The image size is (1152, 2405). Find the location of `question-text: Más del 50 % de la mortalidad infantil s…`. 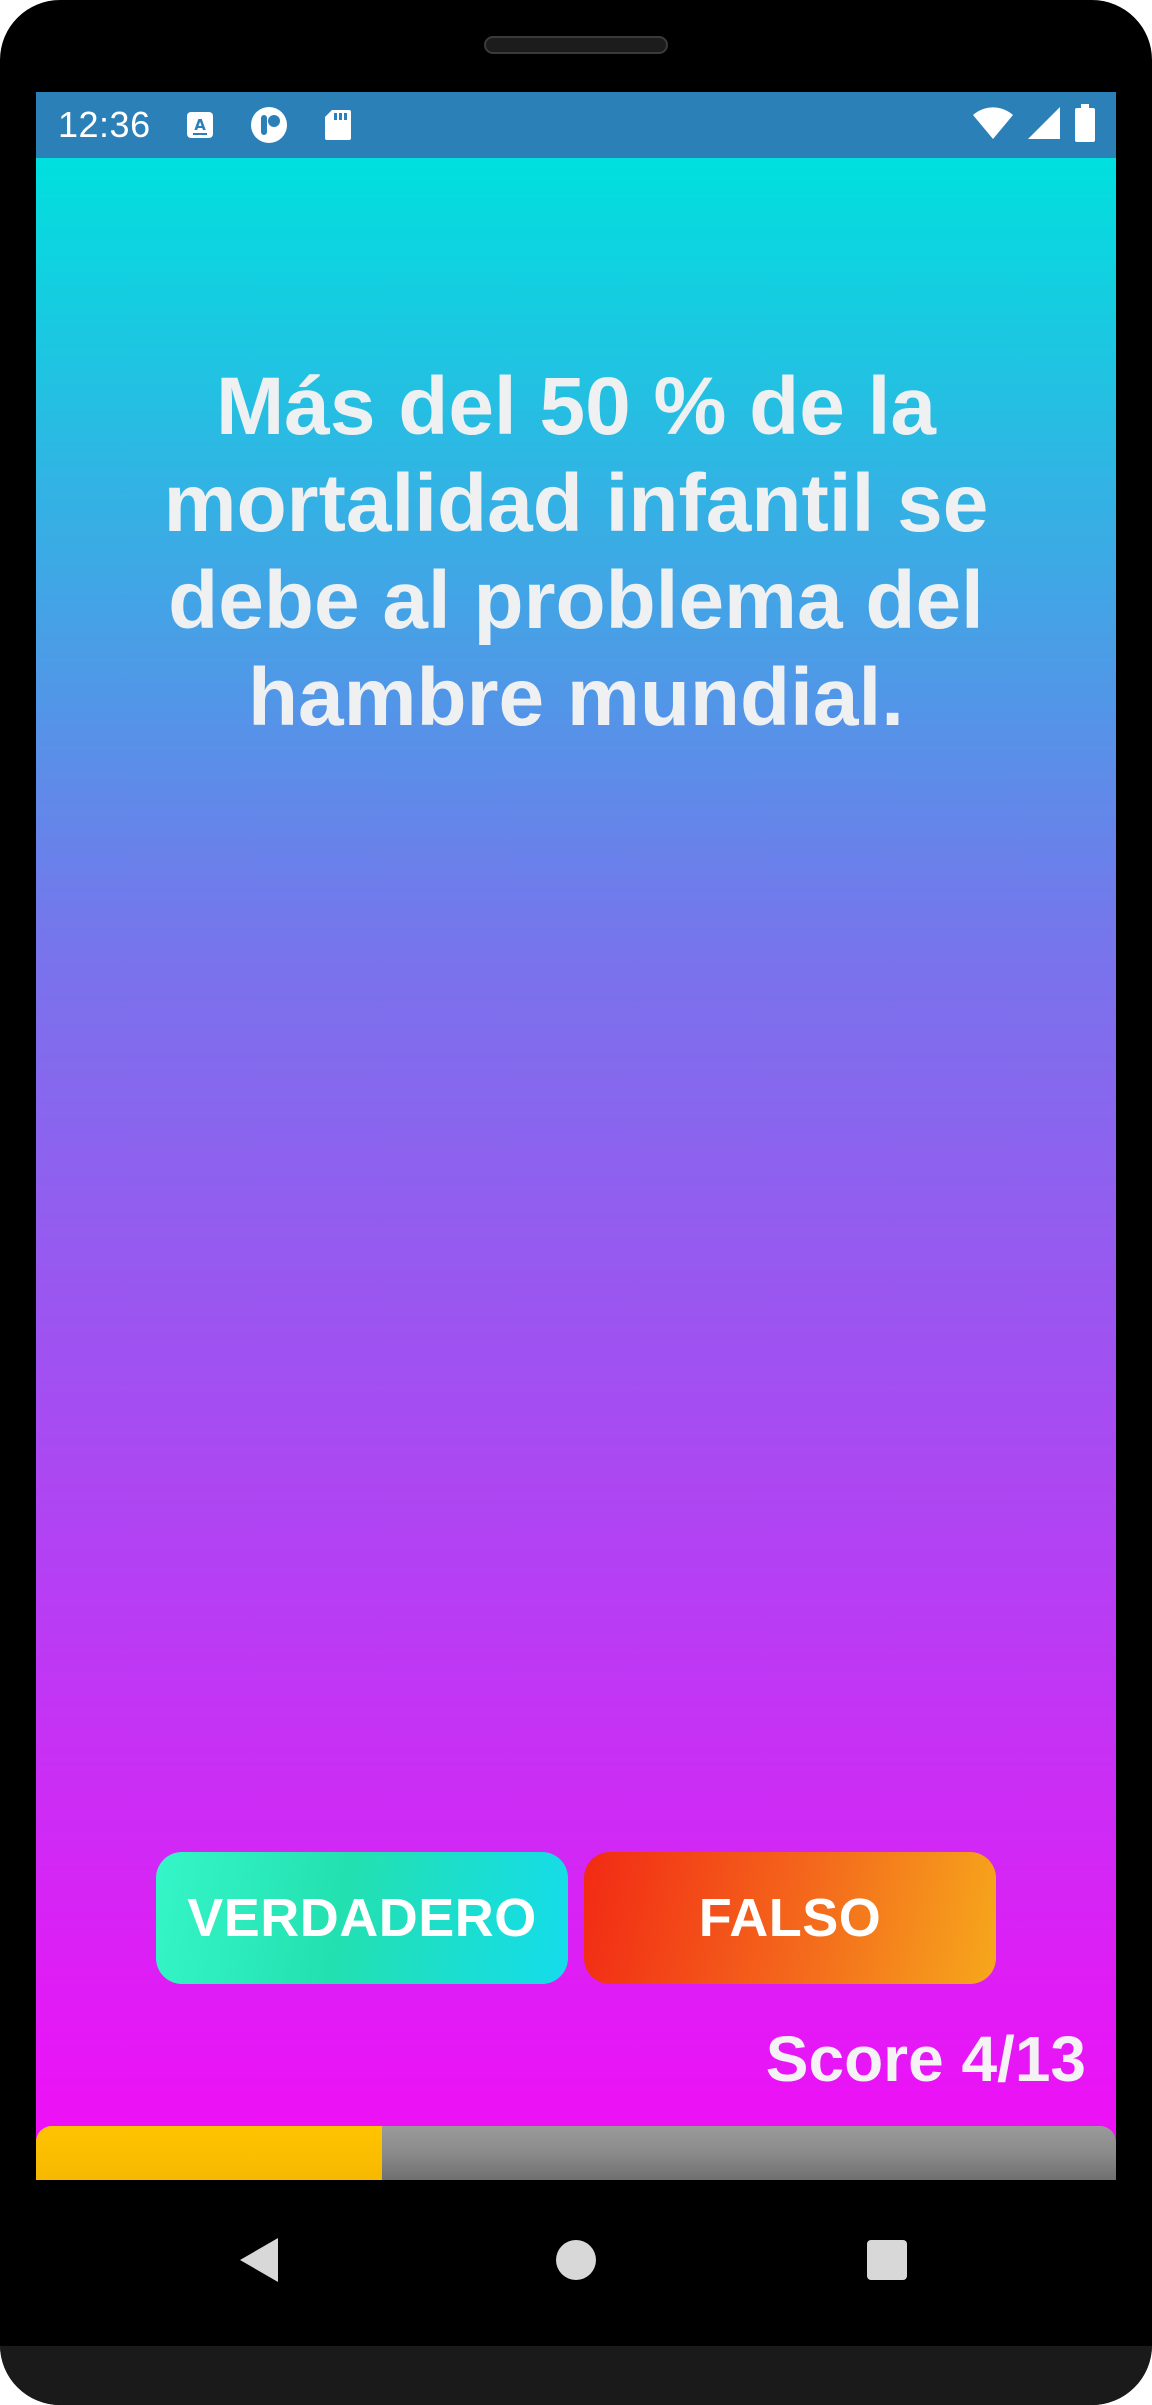

question-text: Más del 50 % de la mortalidad infantil s… is located at coordinates (576, 552).